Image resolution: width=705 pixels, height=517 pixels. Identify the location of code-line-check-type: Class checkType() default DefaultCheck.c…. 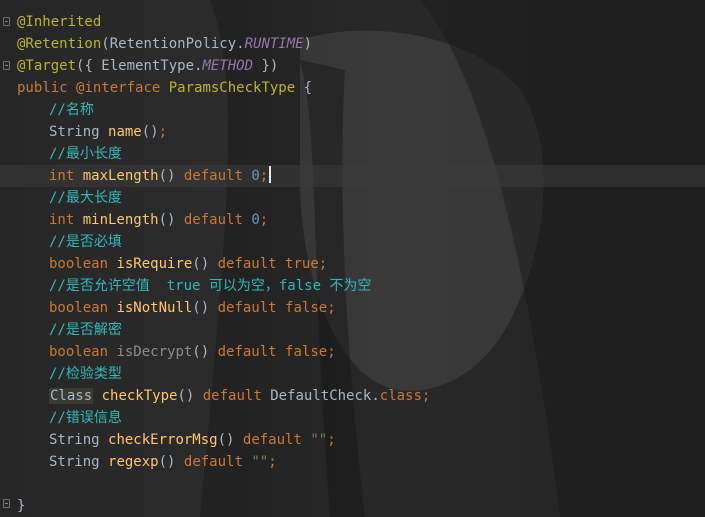
(223, 396).